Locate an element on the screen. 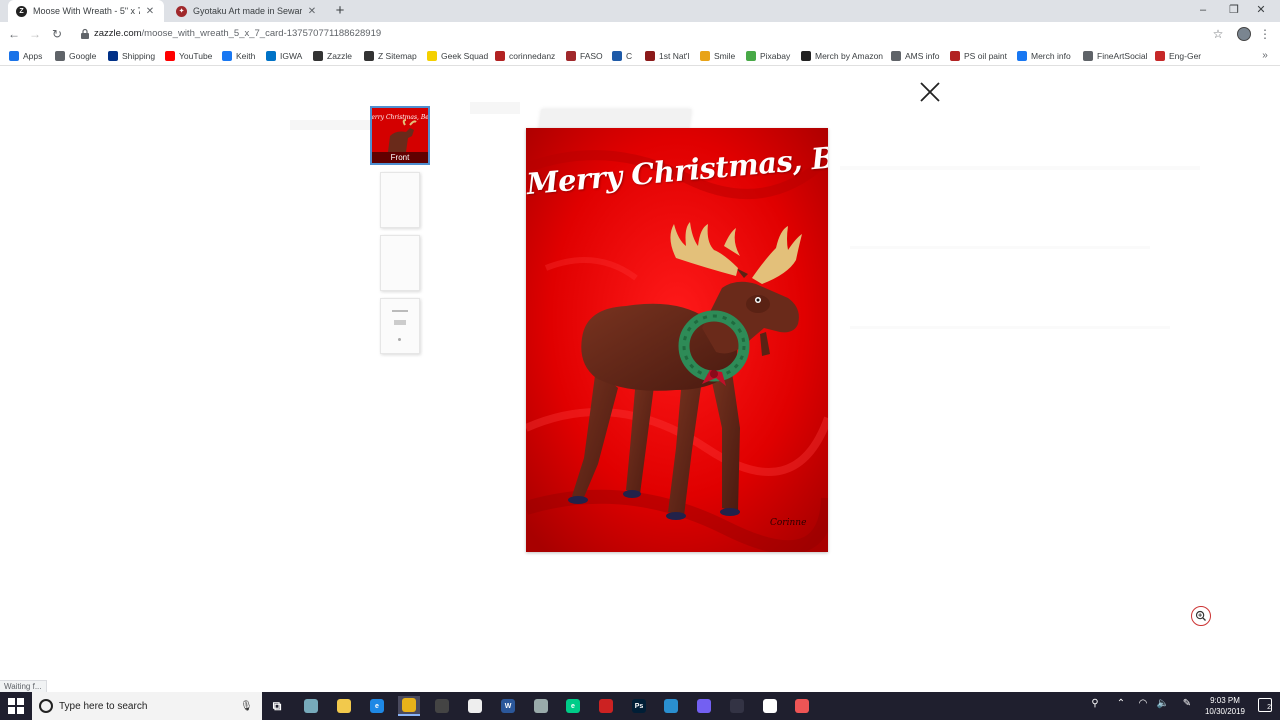  profile-avatar is located at coordinates (1244, 34).